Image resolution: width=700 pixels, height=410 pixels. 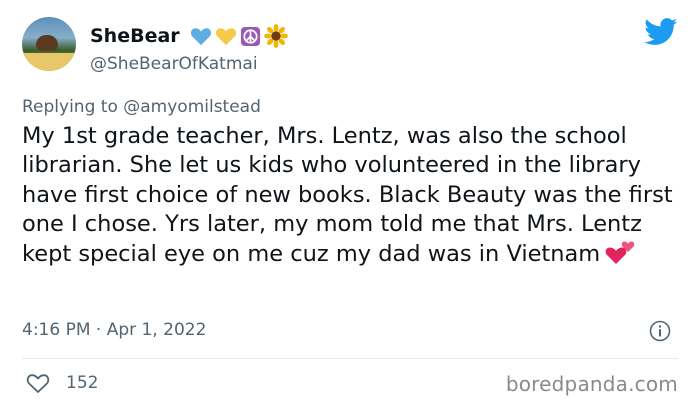 I want to click on author-handle: @SheBearOfKatmai, so click(x=174, y=64).